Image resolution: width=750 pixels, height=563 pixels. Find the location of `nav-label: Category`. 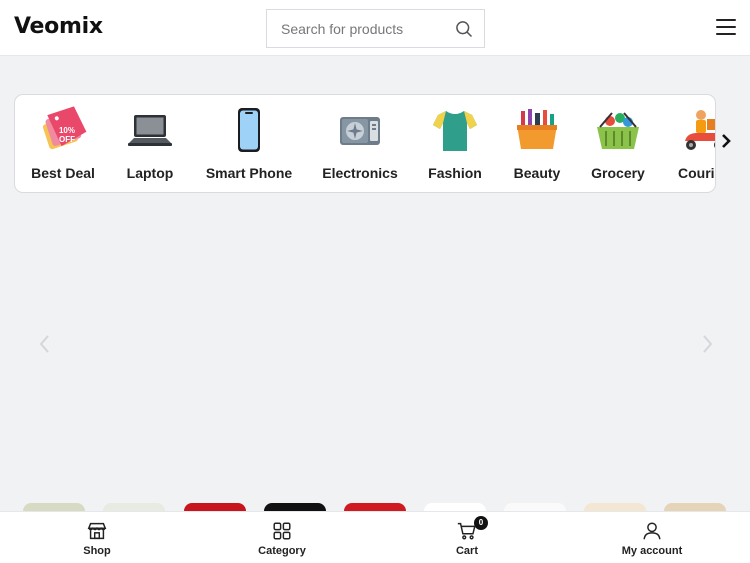

nav-label: Category is located at coordinates (282, 551).